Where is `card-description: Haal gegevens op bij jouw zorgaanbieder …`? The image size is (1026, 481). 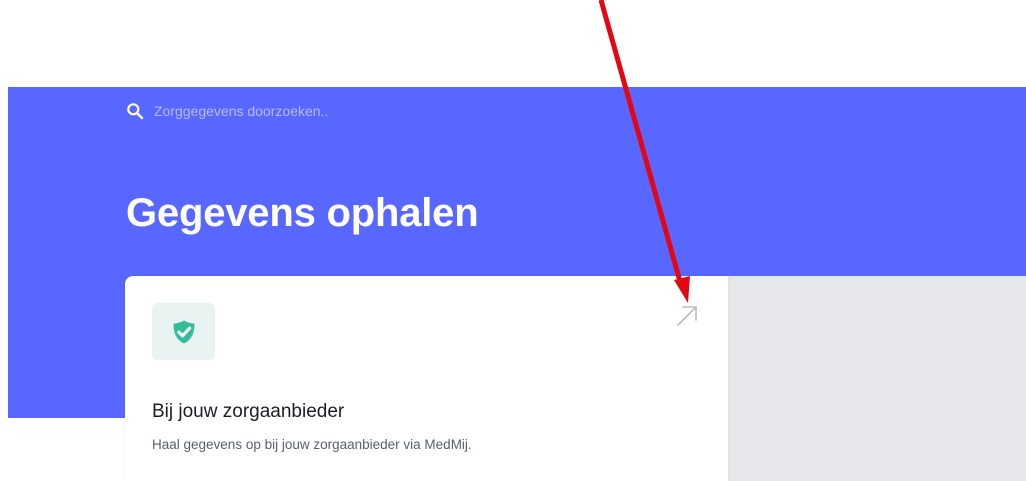
card-description: Haal gegevens op bij jouw zorgaanbieder … is located at coordinates (312, 444).